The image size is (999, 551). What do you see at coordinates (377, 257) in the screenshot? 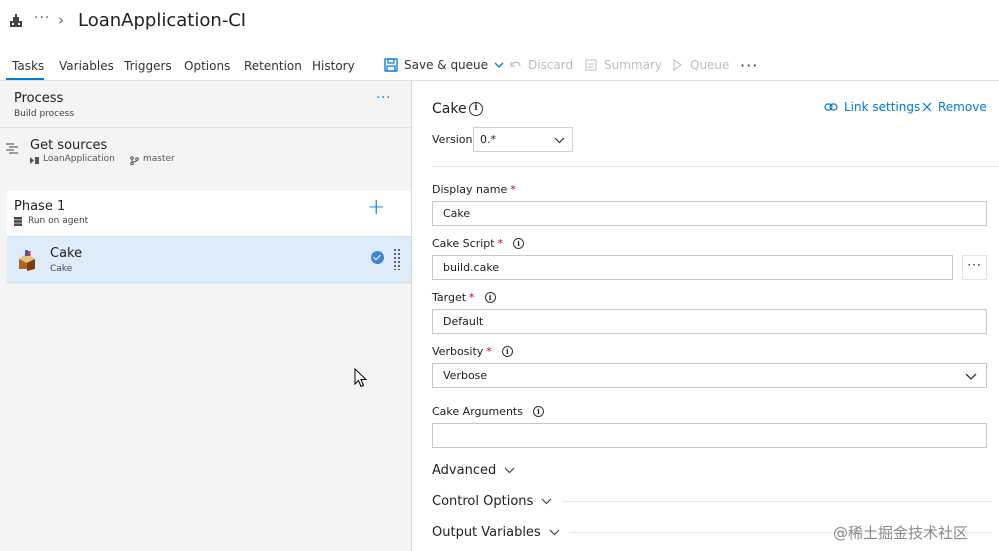
I see `task-enabled-check-icon` at bounding box center [377, 257].